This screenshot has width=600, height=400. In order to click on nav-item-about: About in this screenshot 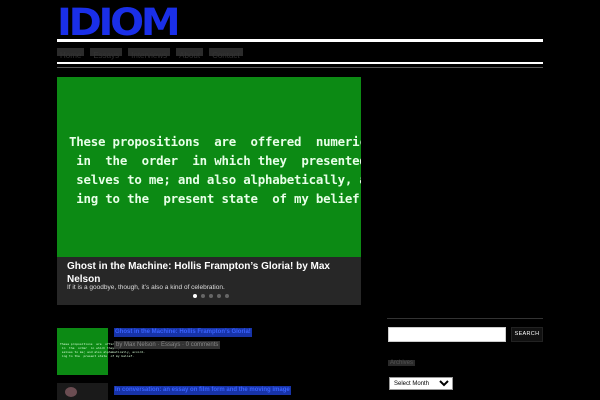, I will do `click(190, 54)`.